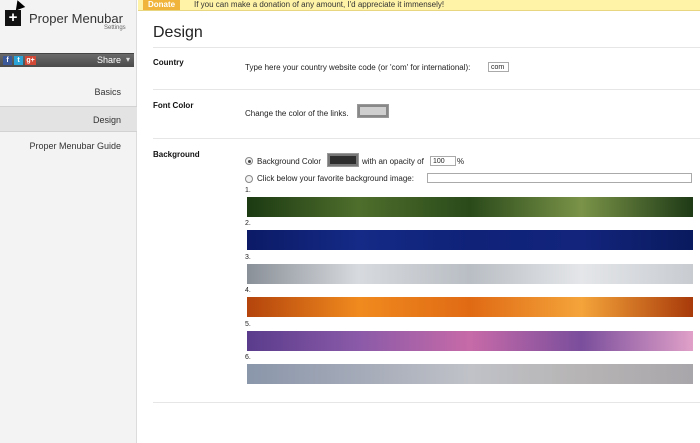 Image resolution: width=700 pixels, height=443 pixels. I want to click on opacity-label: with an opacity of, so click(393, 161).